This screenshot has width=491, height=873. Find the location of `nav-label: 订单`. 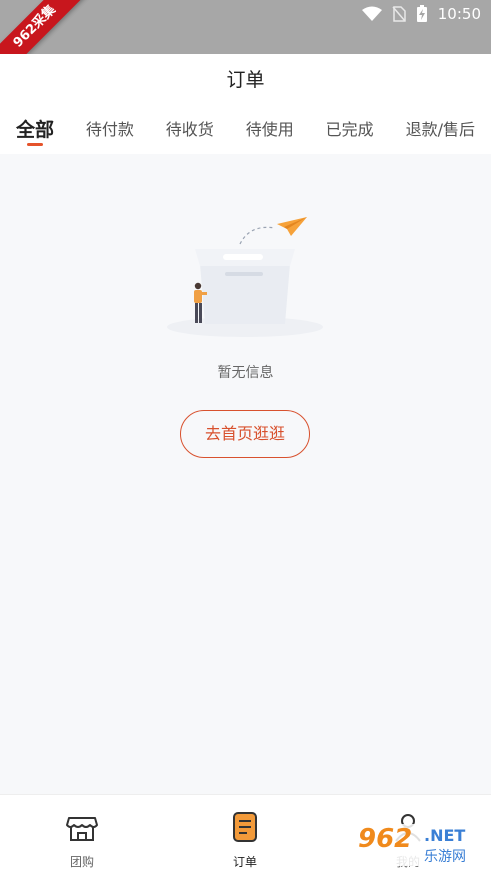

nav-label: 订单 is located at coordinates (244, 862).